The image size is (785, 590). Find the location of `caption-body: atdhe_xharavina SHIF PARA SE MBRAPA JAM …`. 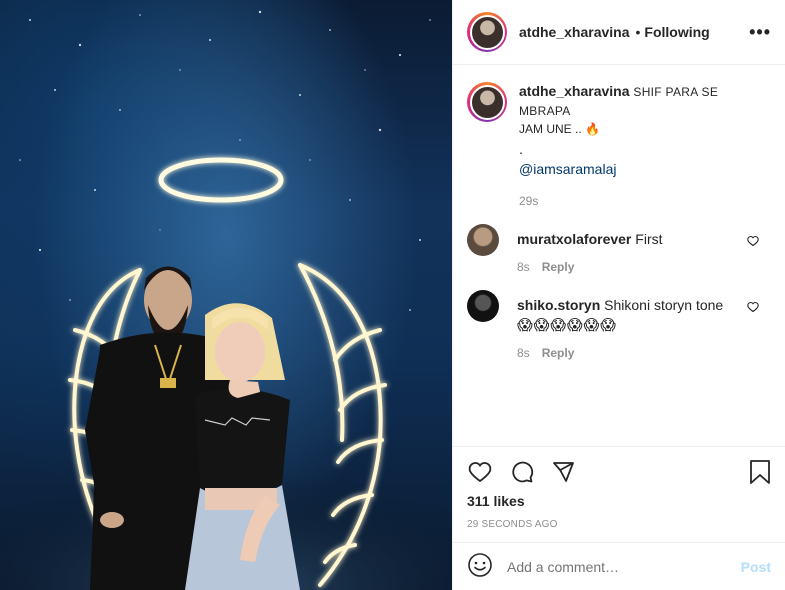

caption-body: atdhe_xharavina SHIF PARA SE MBRAPA JAM … is located at coordinates (645, 145).